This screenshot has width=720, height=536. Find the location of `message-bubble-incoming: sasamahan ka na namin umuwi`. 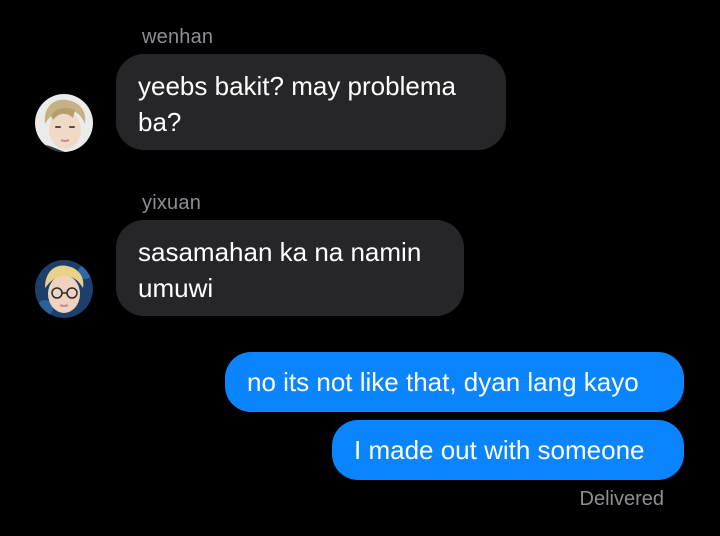

message-bubble-incoming: sasamahan ka na namin umuwi is located at coordinates (290, 268).